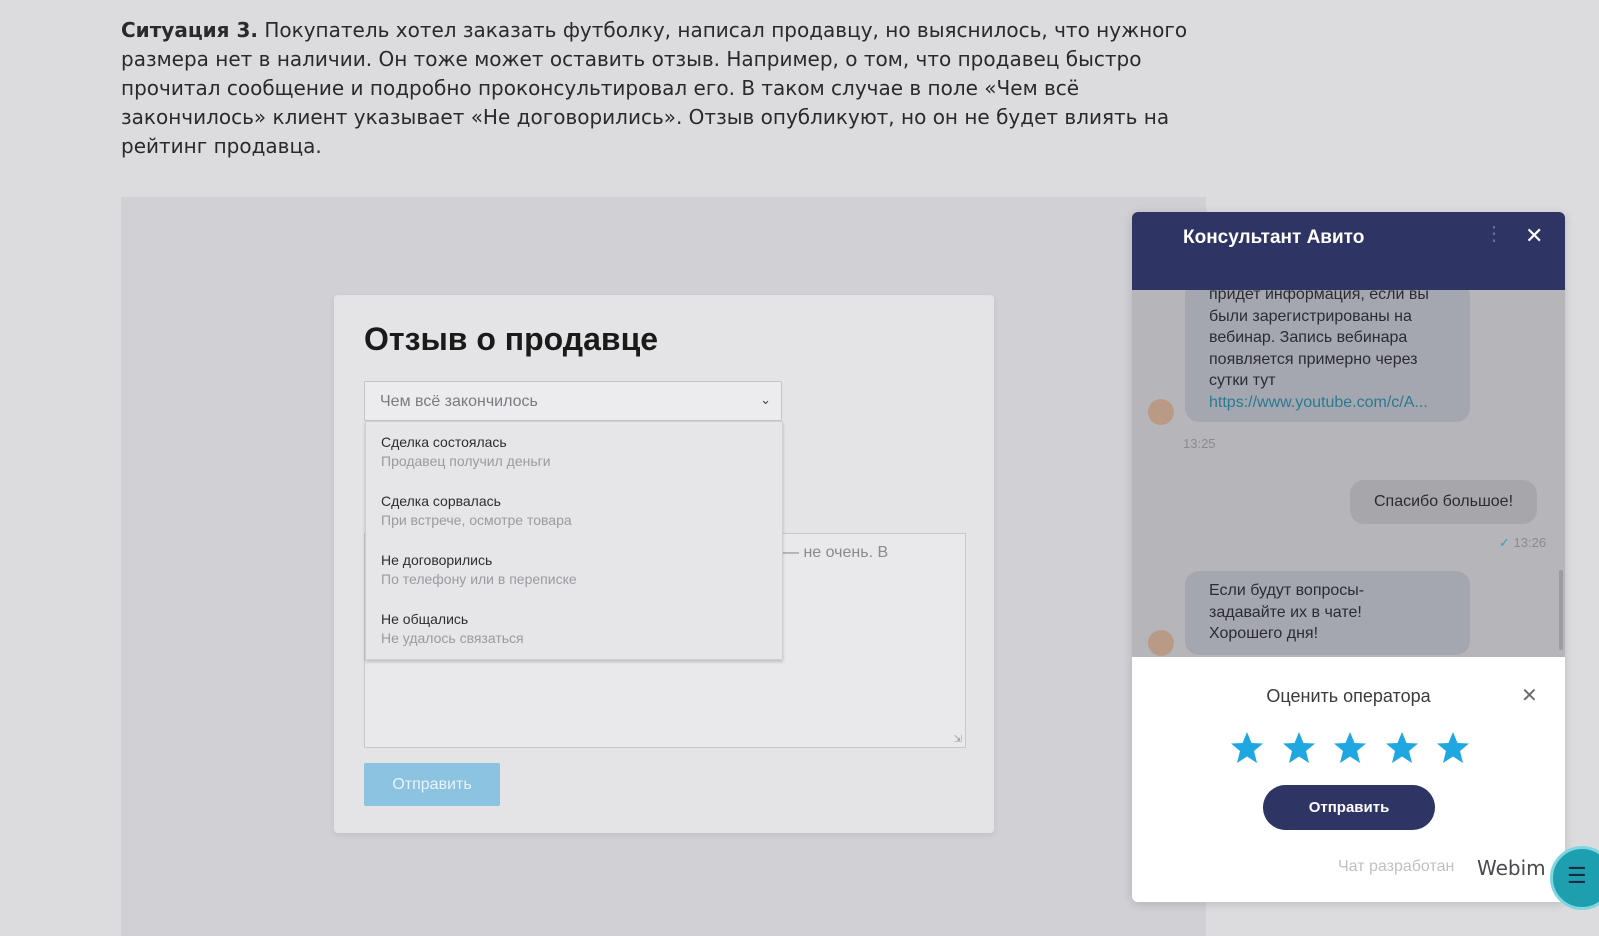  Describe the element at coordinates (1242, 380) in the screenshot. I see `message-line: сутки тут` at that location.